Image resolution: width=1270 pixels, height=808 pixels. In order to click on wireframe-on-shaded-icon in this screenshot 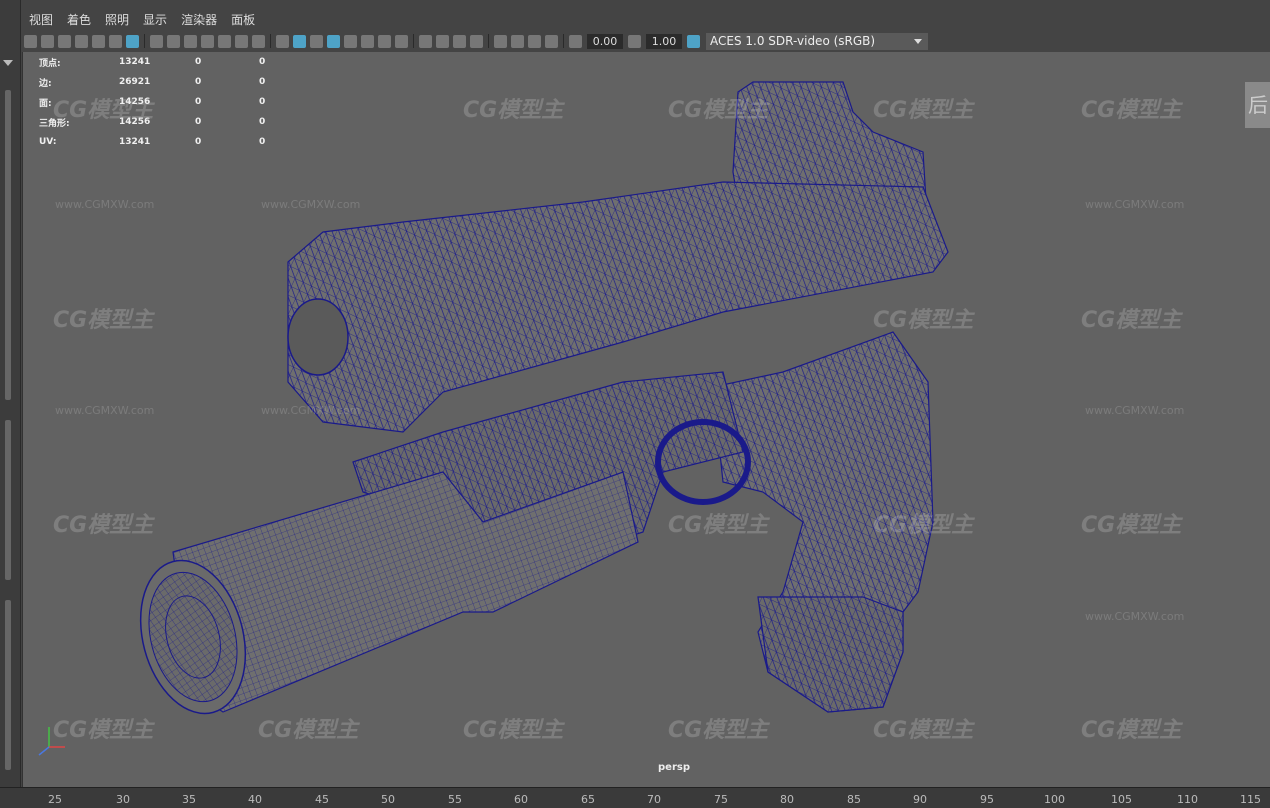, I will do `click(333, 41)`.